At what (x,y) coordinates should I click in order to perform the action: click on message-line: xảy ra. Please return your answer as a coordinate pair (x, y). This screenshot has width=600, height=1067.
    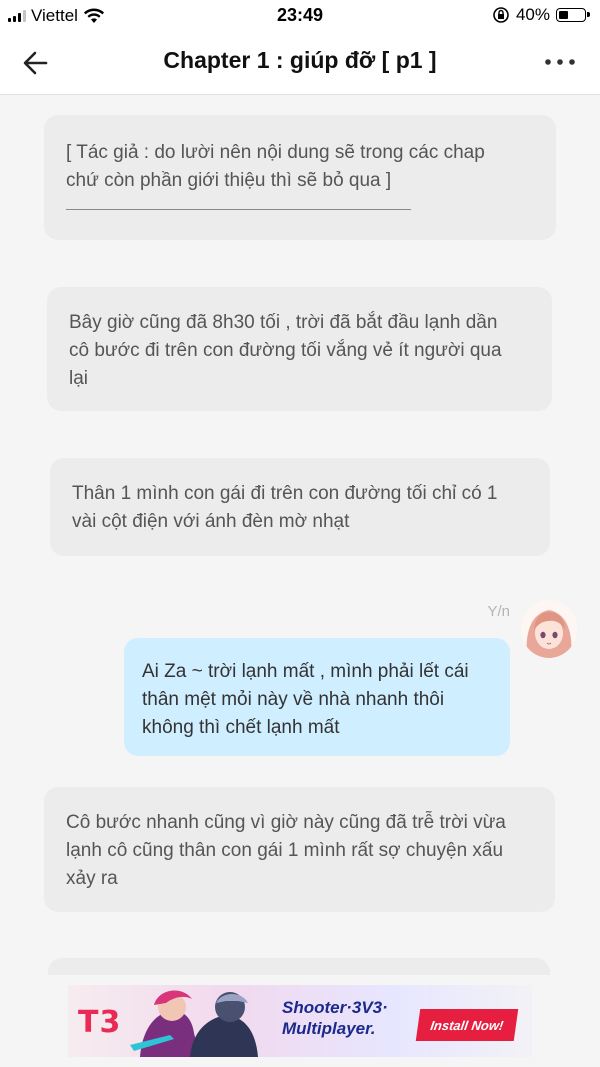
    Looking at the image, I should click on (92, 878).